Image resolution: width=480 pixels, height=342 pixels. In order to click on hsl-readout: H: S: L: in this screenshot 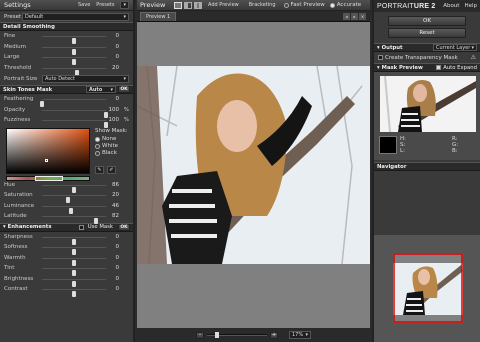, I will do `click(403, 145)`.